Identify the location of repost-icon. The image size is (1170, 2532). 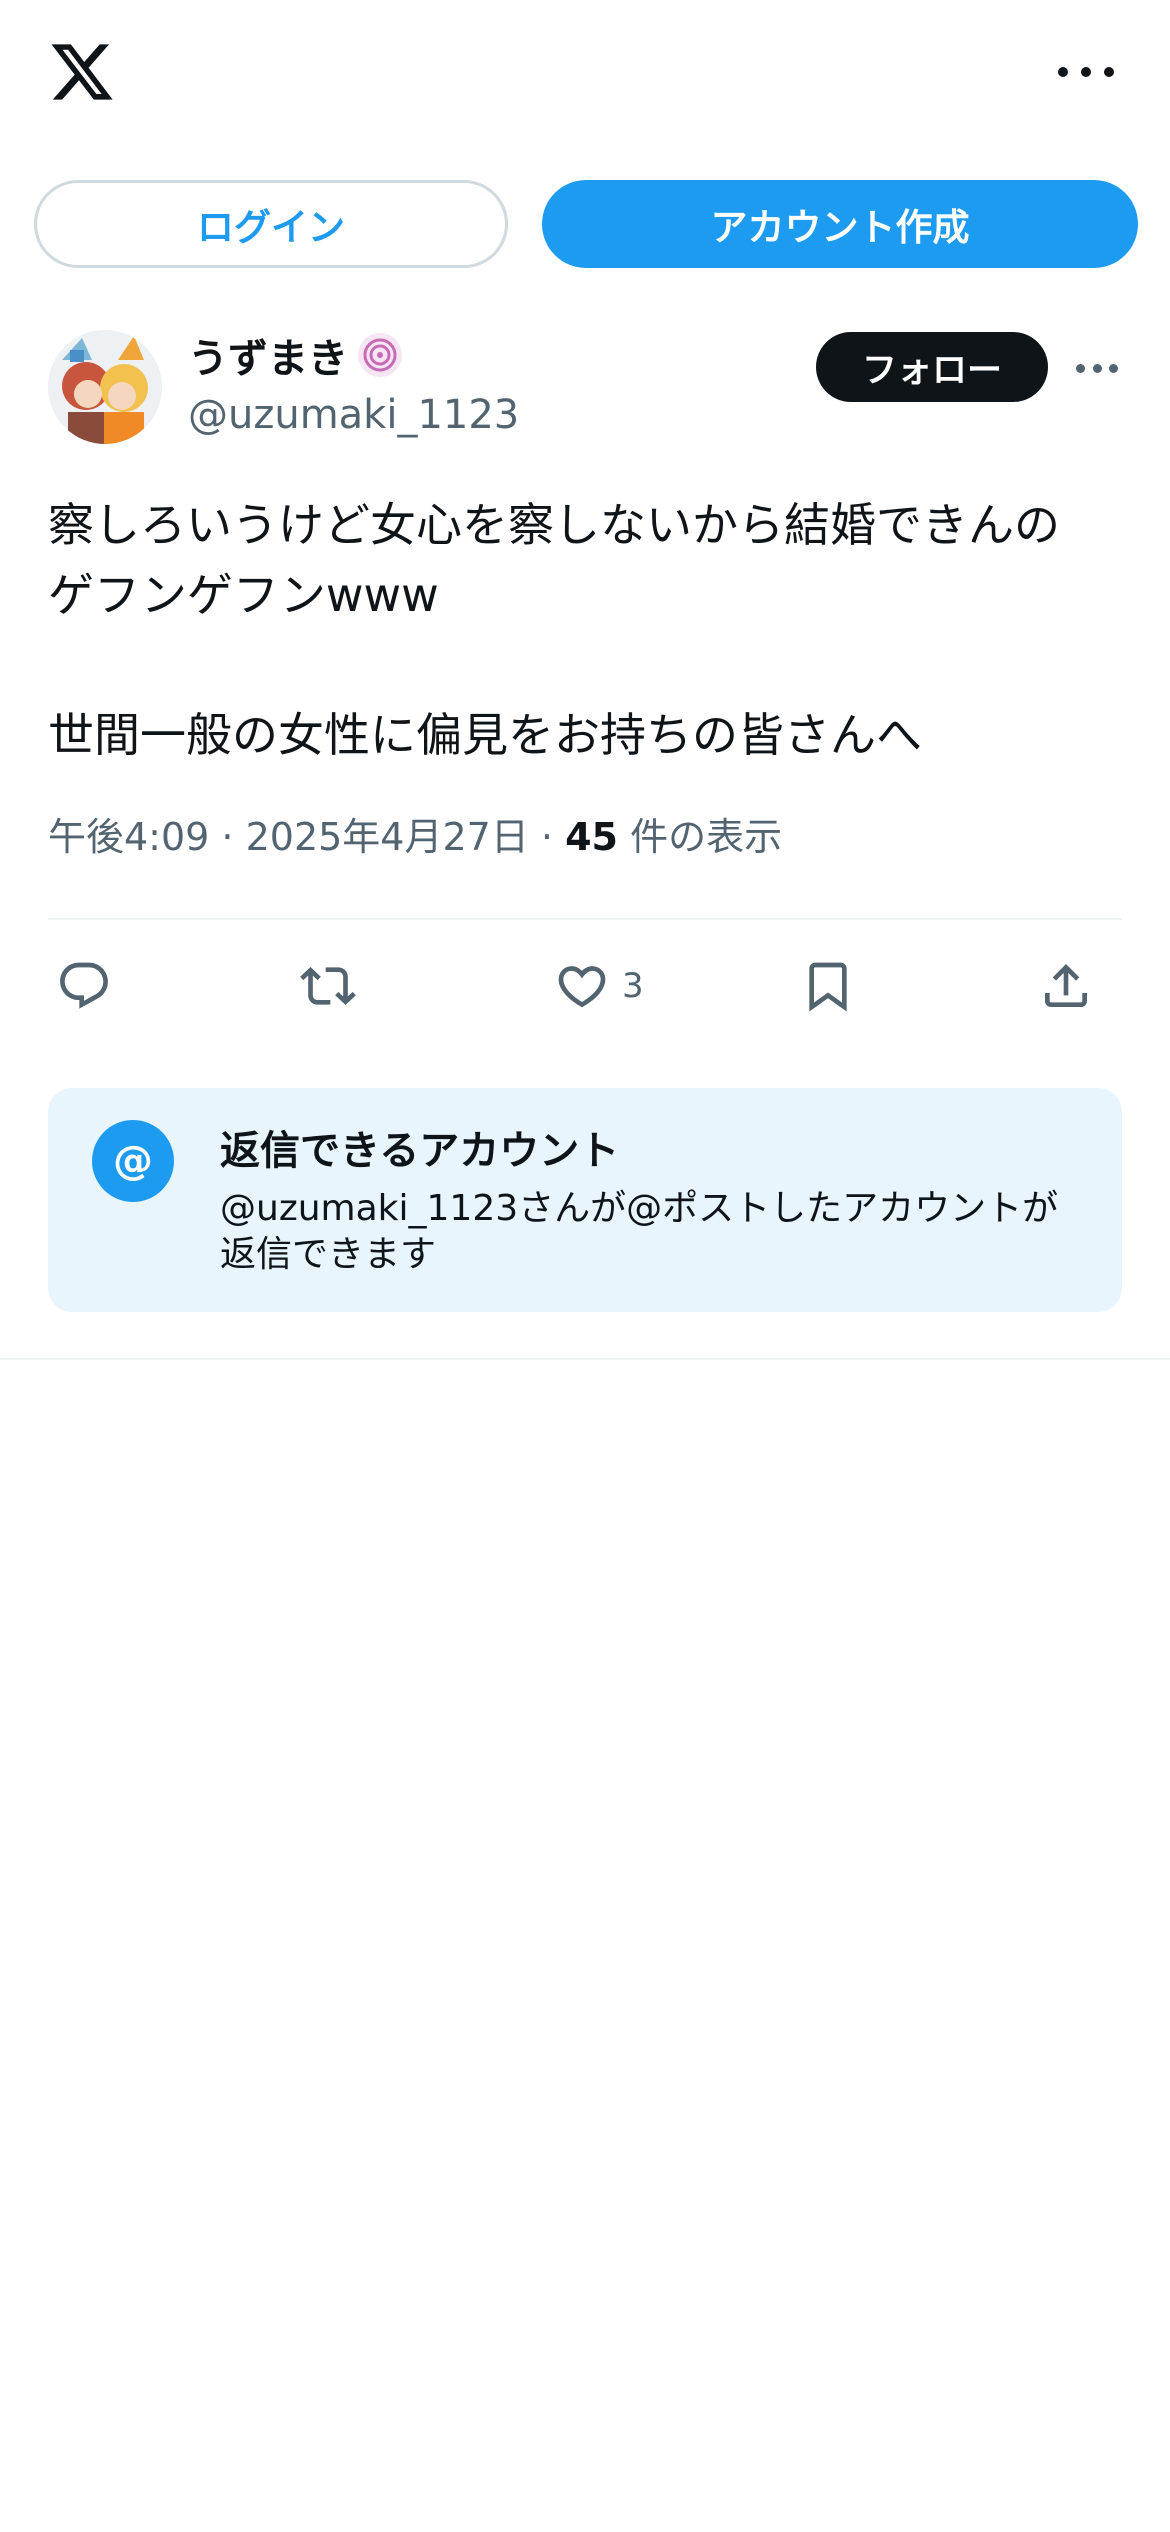
(328, 986).